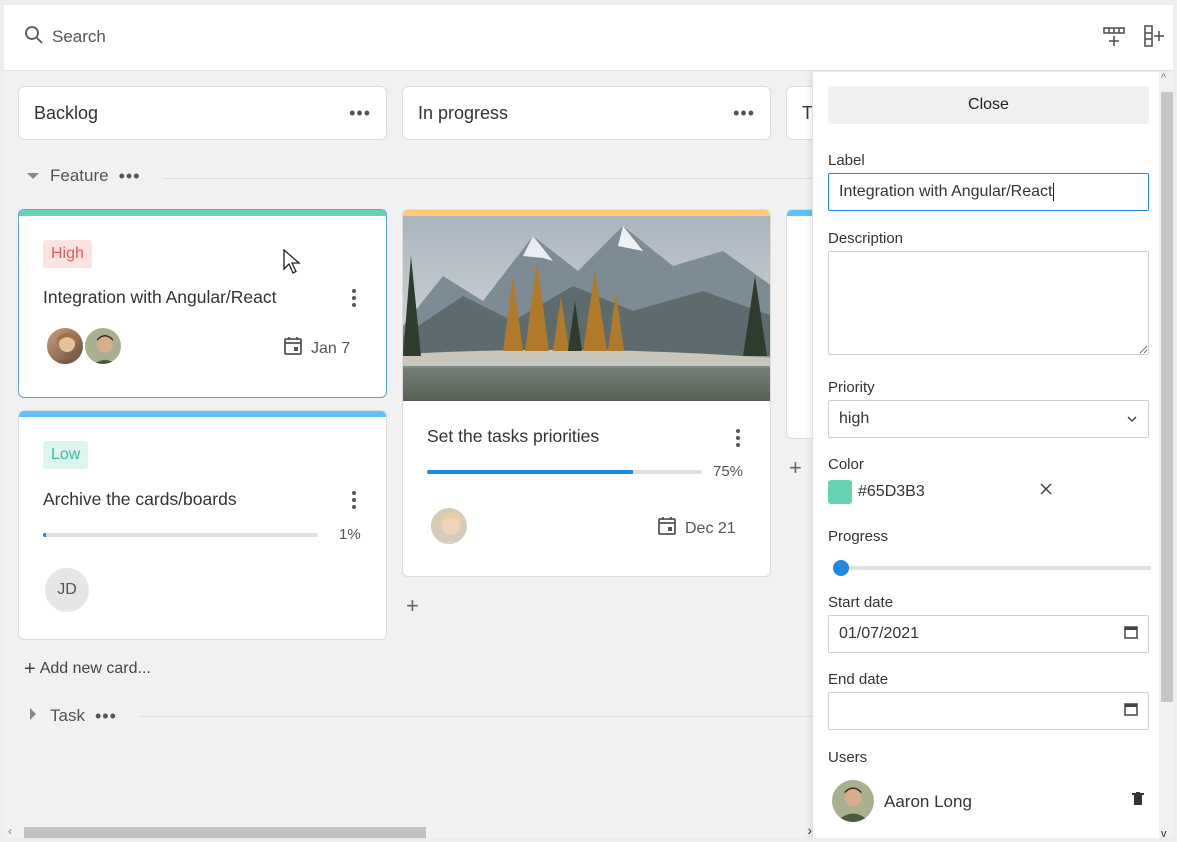  Describe the element at coordinates (866, 238) in the screenshot. I see `description-label: Description` at that location.